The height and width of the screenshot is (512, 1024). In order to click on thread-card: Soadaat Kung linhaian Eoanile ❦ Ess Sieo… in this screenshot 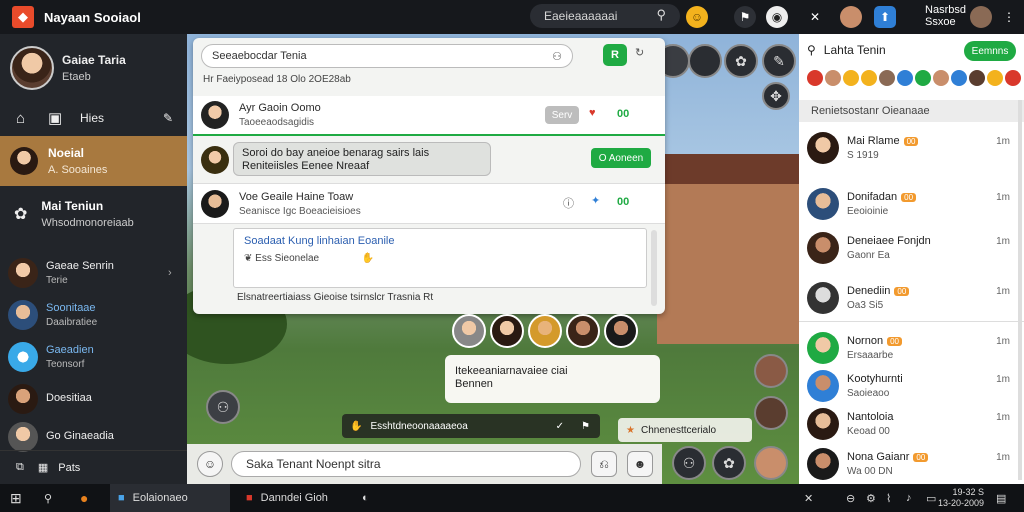, I will do `click(440, 258)`.